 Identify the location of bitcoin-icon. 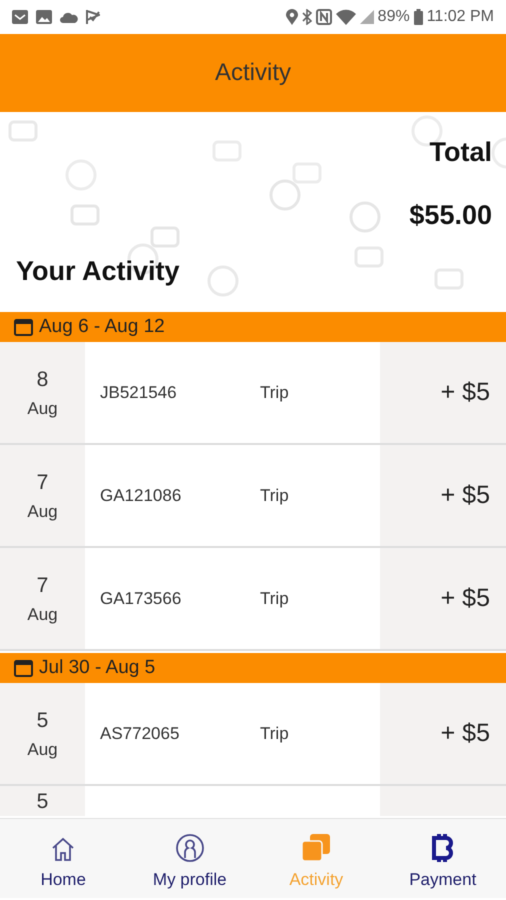
(442, 847).